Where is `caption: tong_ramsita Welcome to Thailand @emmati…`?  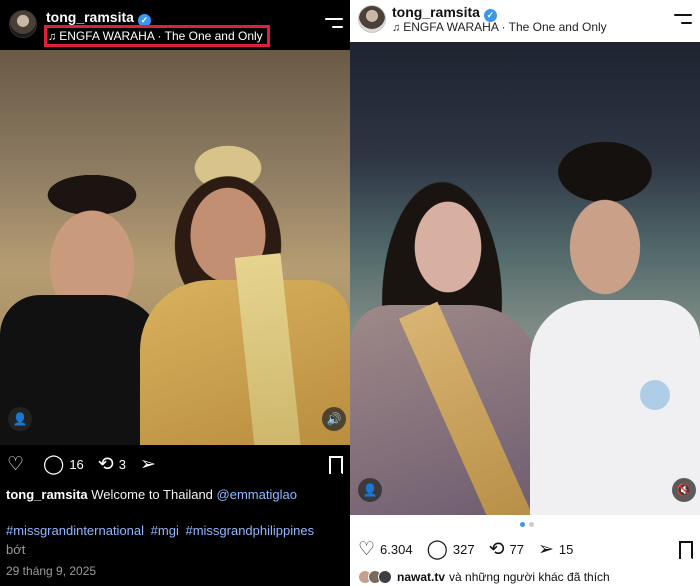 caption: tong_ramsita Welcome to Thailand @emmati… is located at coordinates (151, 494).